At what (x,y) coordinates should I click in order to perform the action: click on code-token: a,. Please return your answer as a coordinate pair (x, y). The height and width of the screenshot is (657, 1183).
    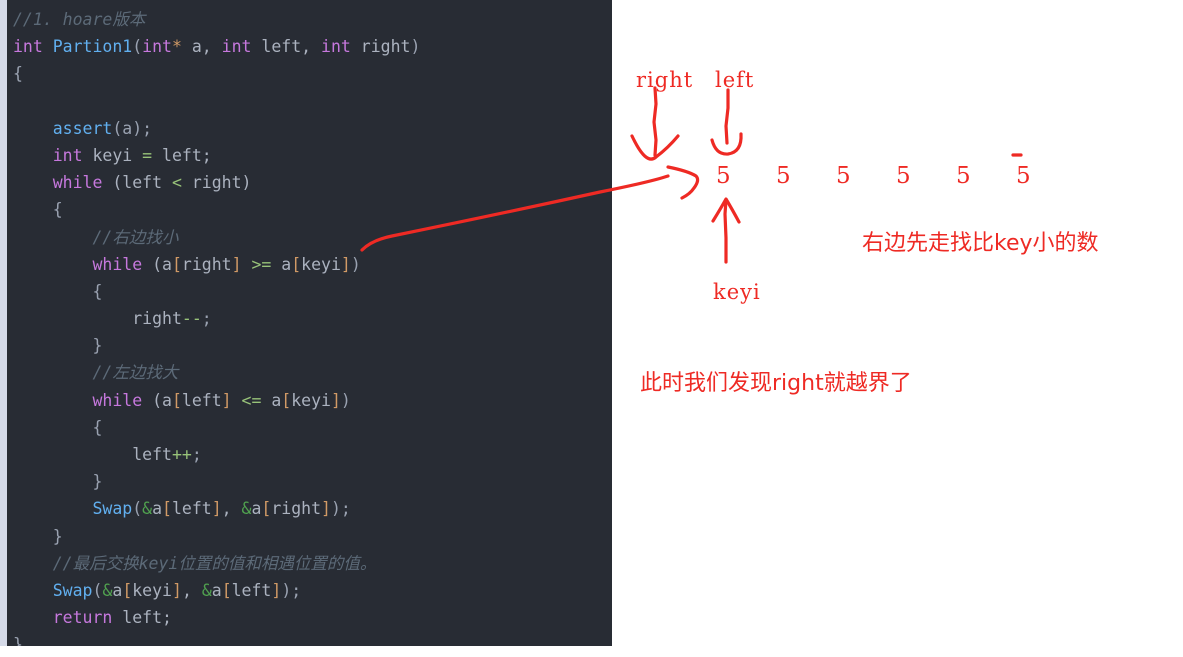
    Looking at the image, I should click on (201, 47).